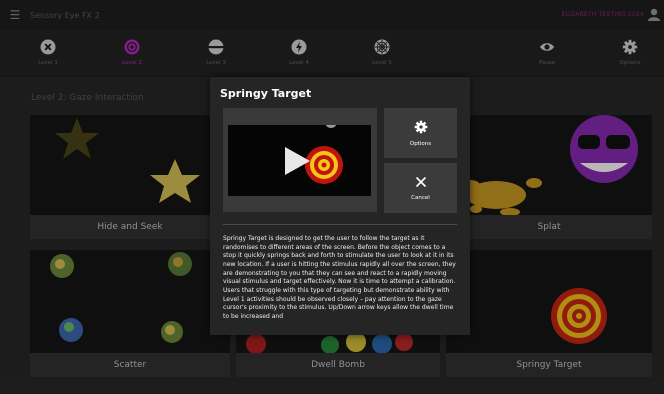 The height and width of the screenshot is (394, 664). Describe the element at coordinates (266, 93) in the screenshot. I see `dialog-title: Springy Target` at that location.